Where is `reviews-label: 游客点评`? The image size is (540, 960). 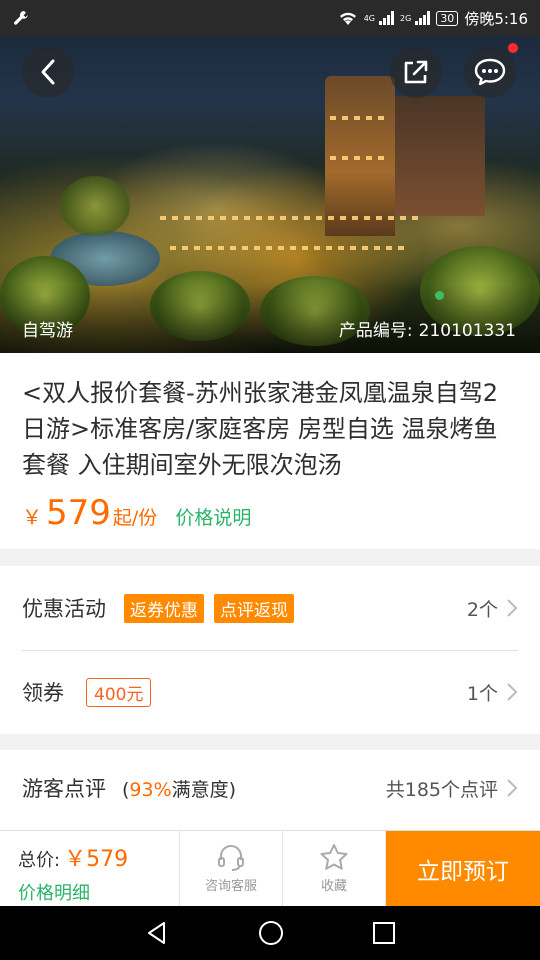
reviews-label: 游客点评 is located at coordinates (64, 789).